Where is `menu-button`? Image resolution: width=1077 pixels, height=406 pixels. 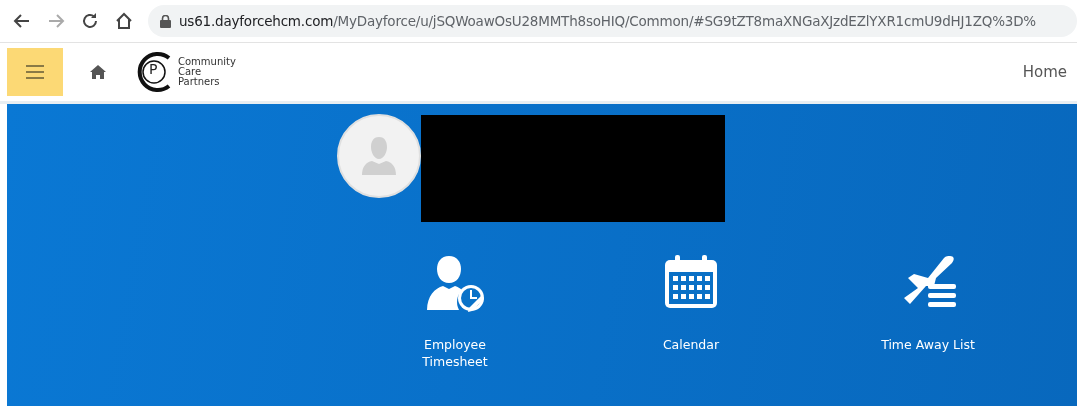
menu-button is located at coordinates (35, 72).